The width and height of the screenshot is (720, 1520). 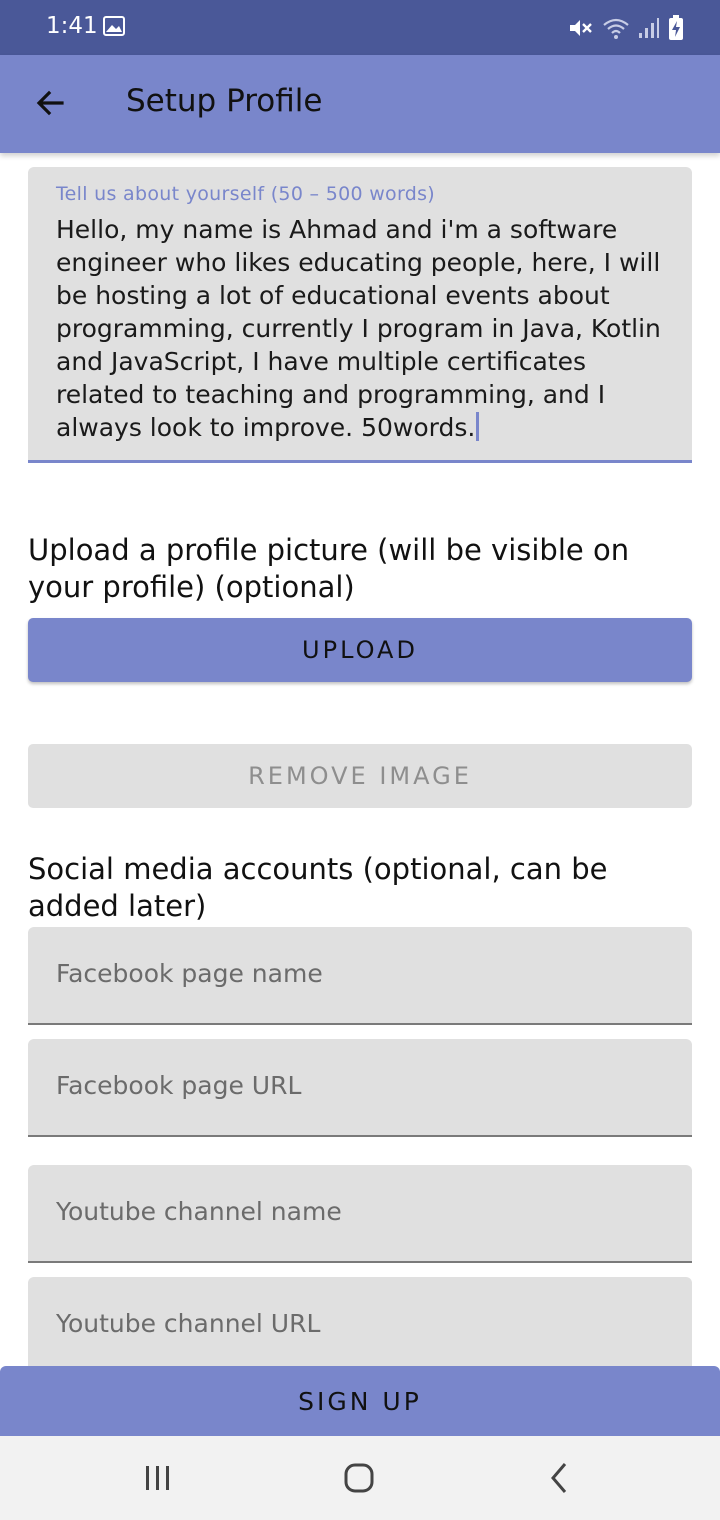 I want to click on facebook-page-url-placeholder: Facebook page URL, so click(x=179, y=1085).